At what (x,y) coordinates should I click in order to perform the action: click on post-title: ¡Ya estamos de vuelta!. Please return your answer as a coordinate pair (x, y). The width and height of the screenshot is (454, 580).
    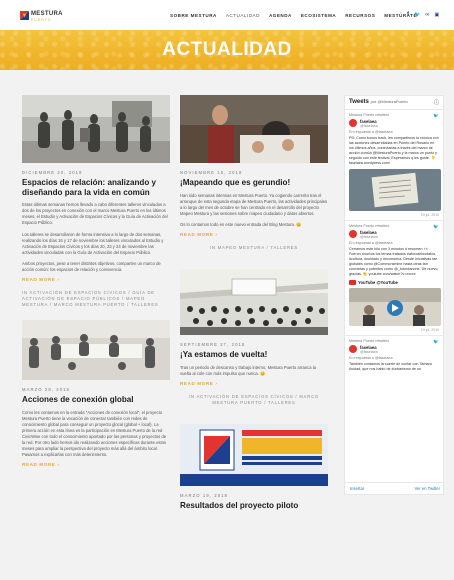
    Looking at the image, I should click on (254, 355).